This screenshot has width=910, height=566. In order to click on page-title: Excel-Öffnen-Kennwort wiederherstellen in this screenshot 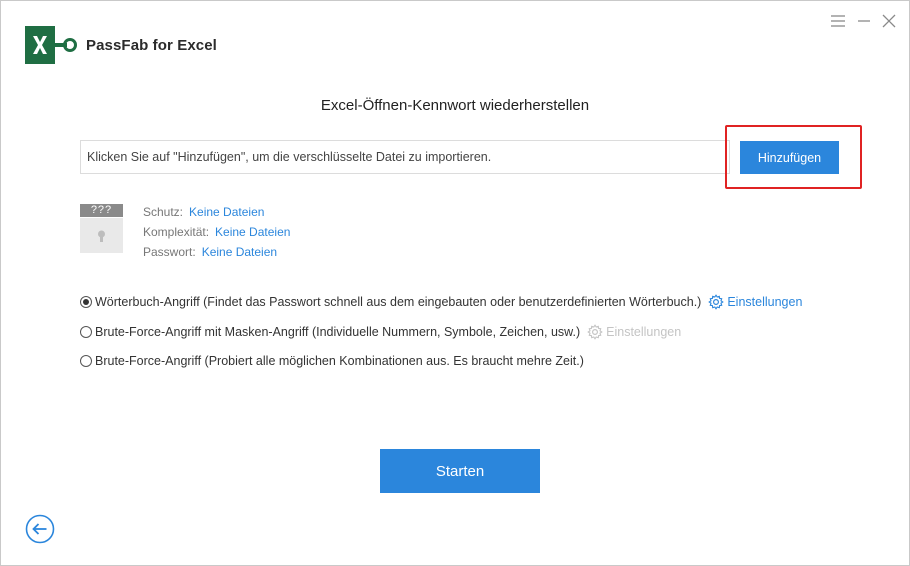, I will do `click(455, 105)`.